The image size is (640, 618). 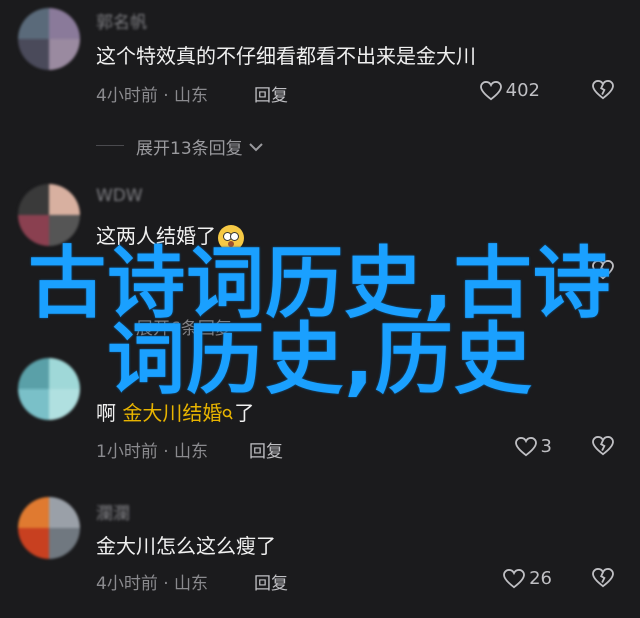 I want to click on comment-text: 金大川怎么这么瘦了, so click(x=186, y=546).